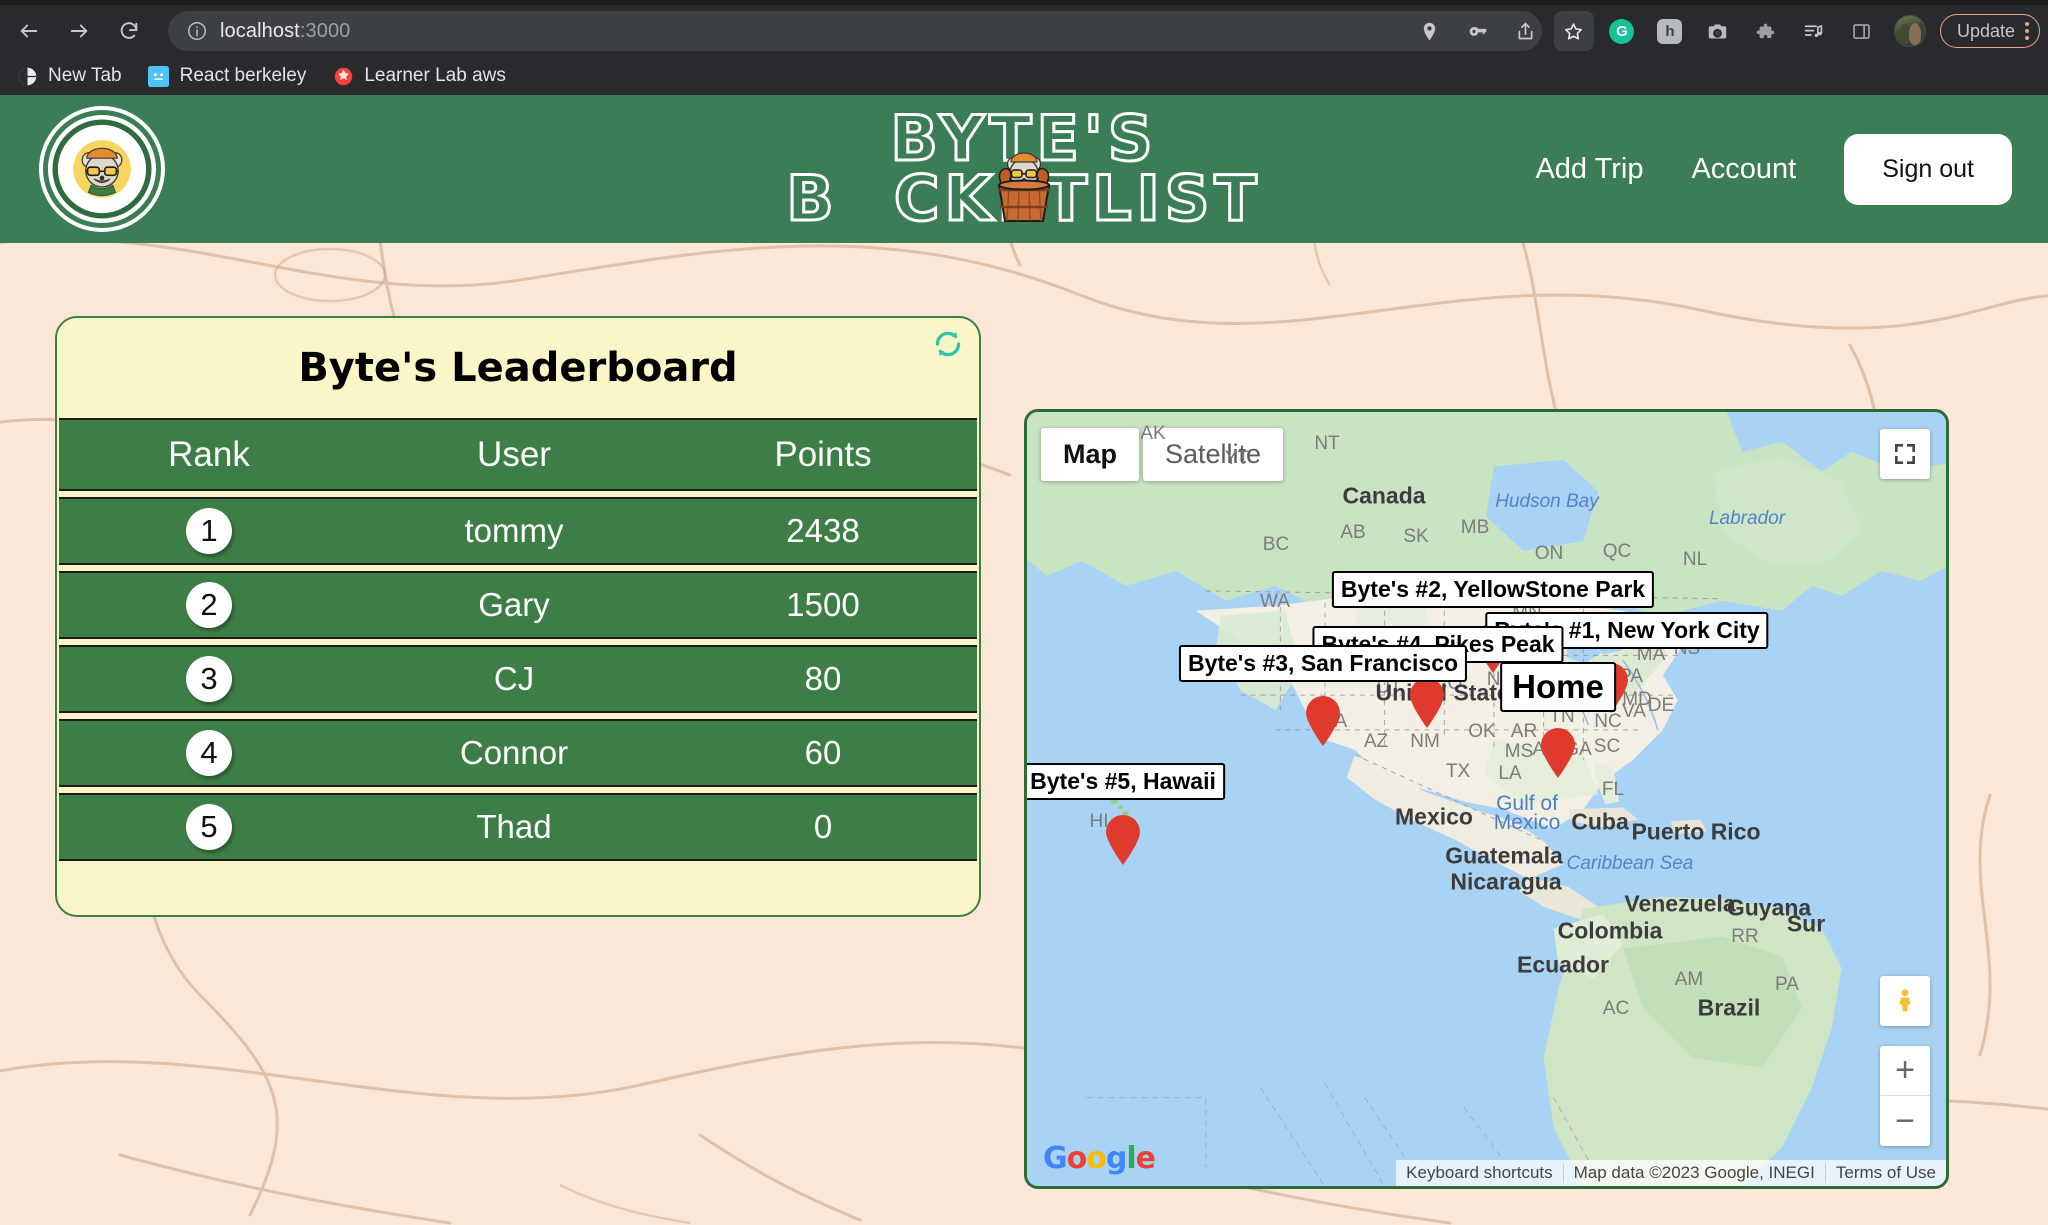 Image resolution: width=2048 pixels, height=1225 pixels. What do you see at coordinates (1905, 1121) in the screenshot?
I see `zoom-out-button: −` at bounding box center [1905, 1121].